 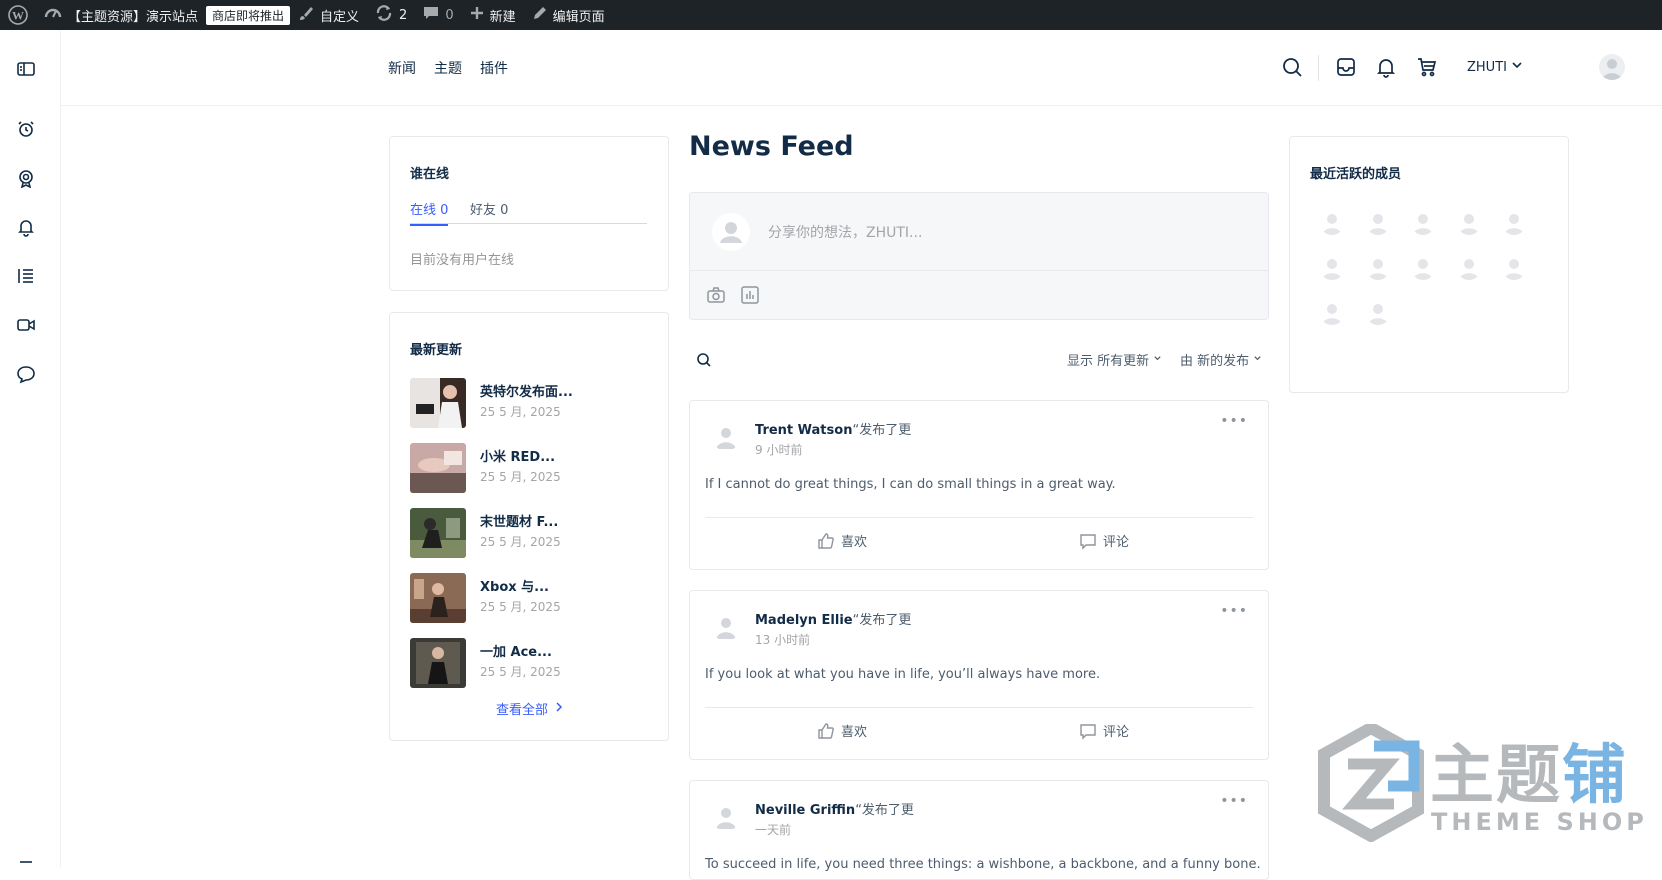 What do you see at coordinates (522, 710) in the screenshot?
I see `view-all-label: 查看全部` at bounding box center [522, 710].